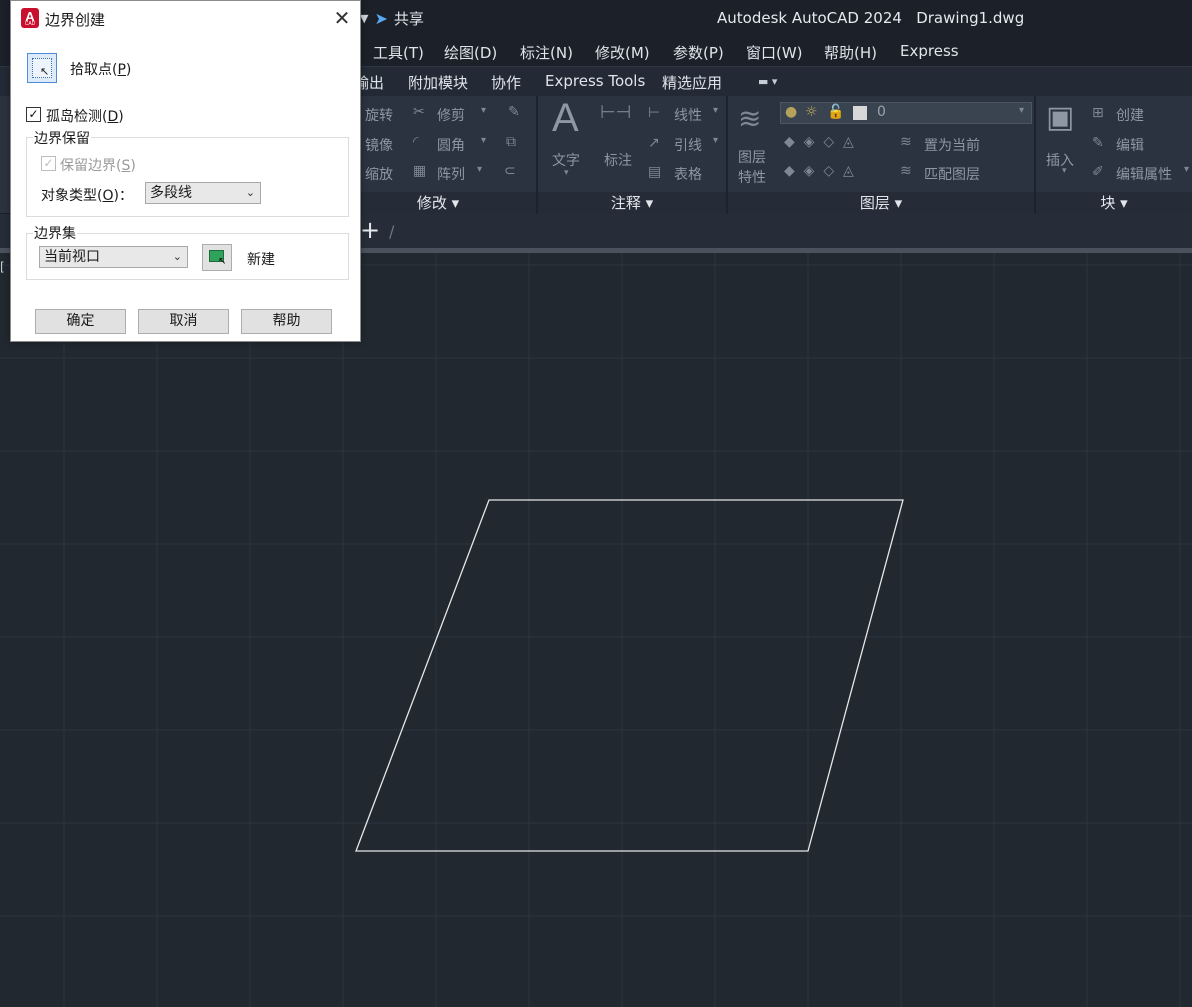 The height and width of the screenshot is (1007, 1192). What do you see at coordinates (483, 140) in the screenshot?
I see `fillet-dropdown-icon: ▾` at bounding box center [483, 140].